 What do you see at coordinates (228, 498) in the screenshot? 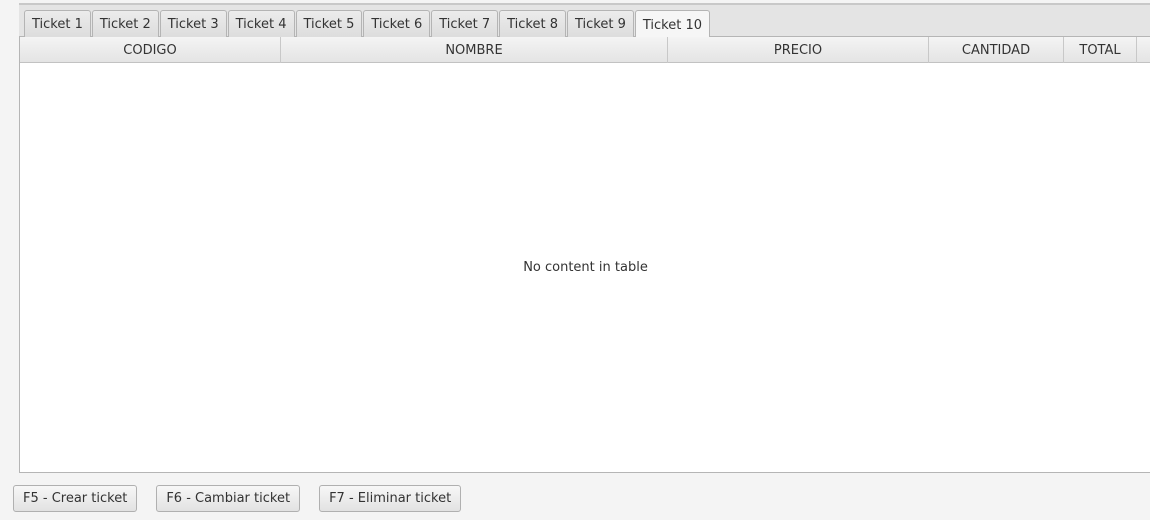
I see `change-ticket-button: F6 - Cambiar ticket` at bounding box center [228, 498].